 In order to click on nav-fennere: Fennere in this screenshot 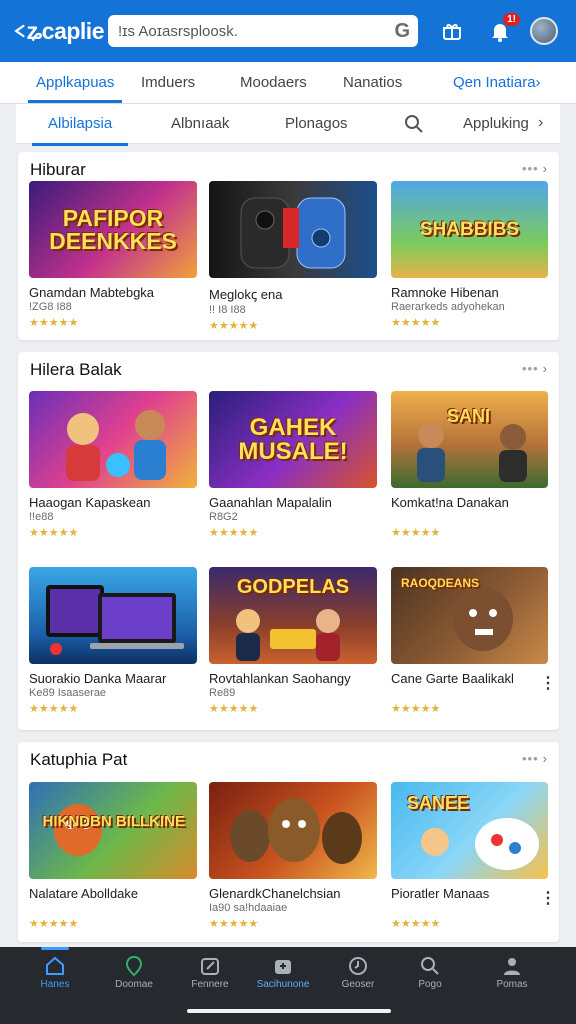, I will do `click(210, 971)`.